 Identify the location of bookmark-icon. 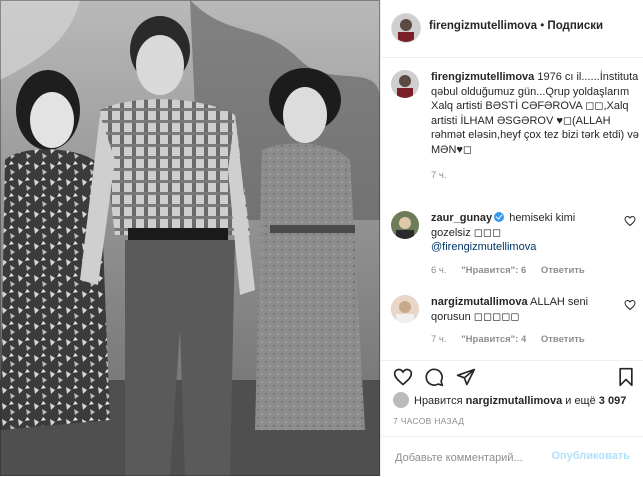
(626, 377).